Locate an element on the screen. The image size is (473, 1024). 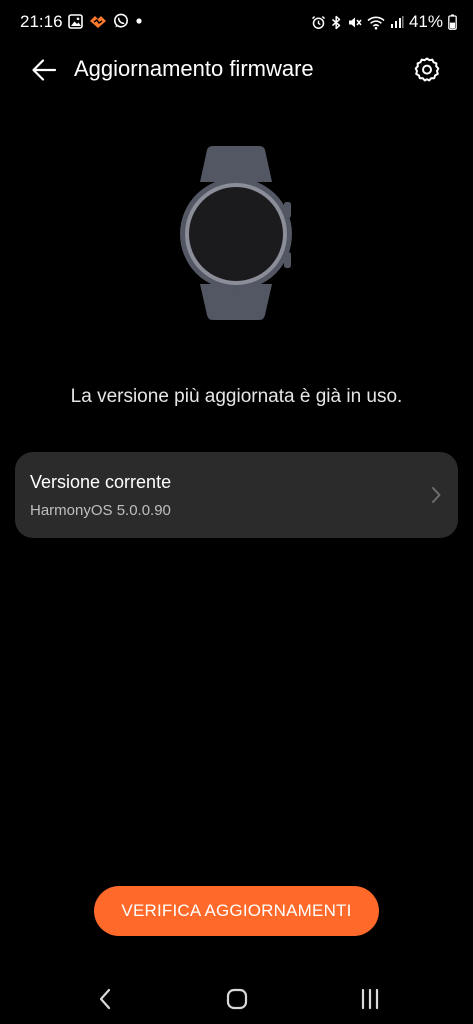
page-title: Aggiornamento firmware is located at coordinates (194, 68).